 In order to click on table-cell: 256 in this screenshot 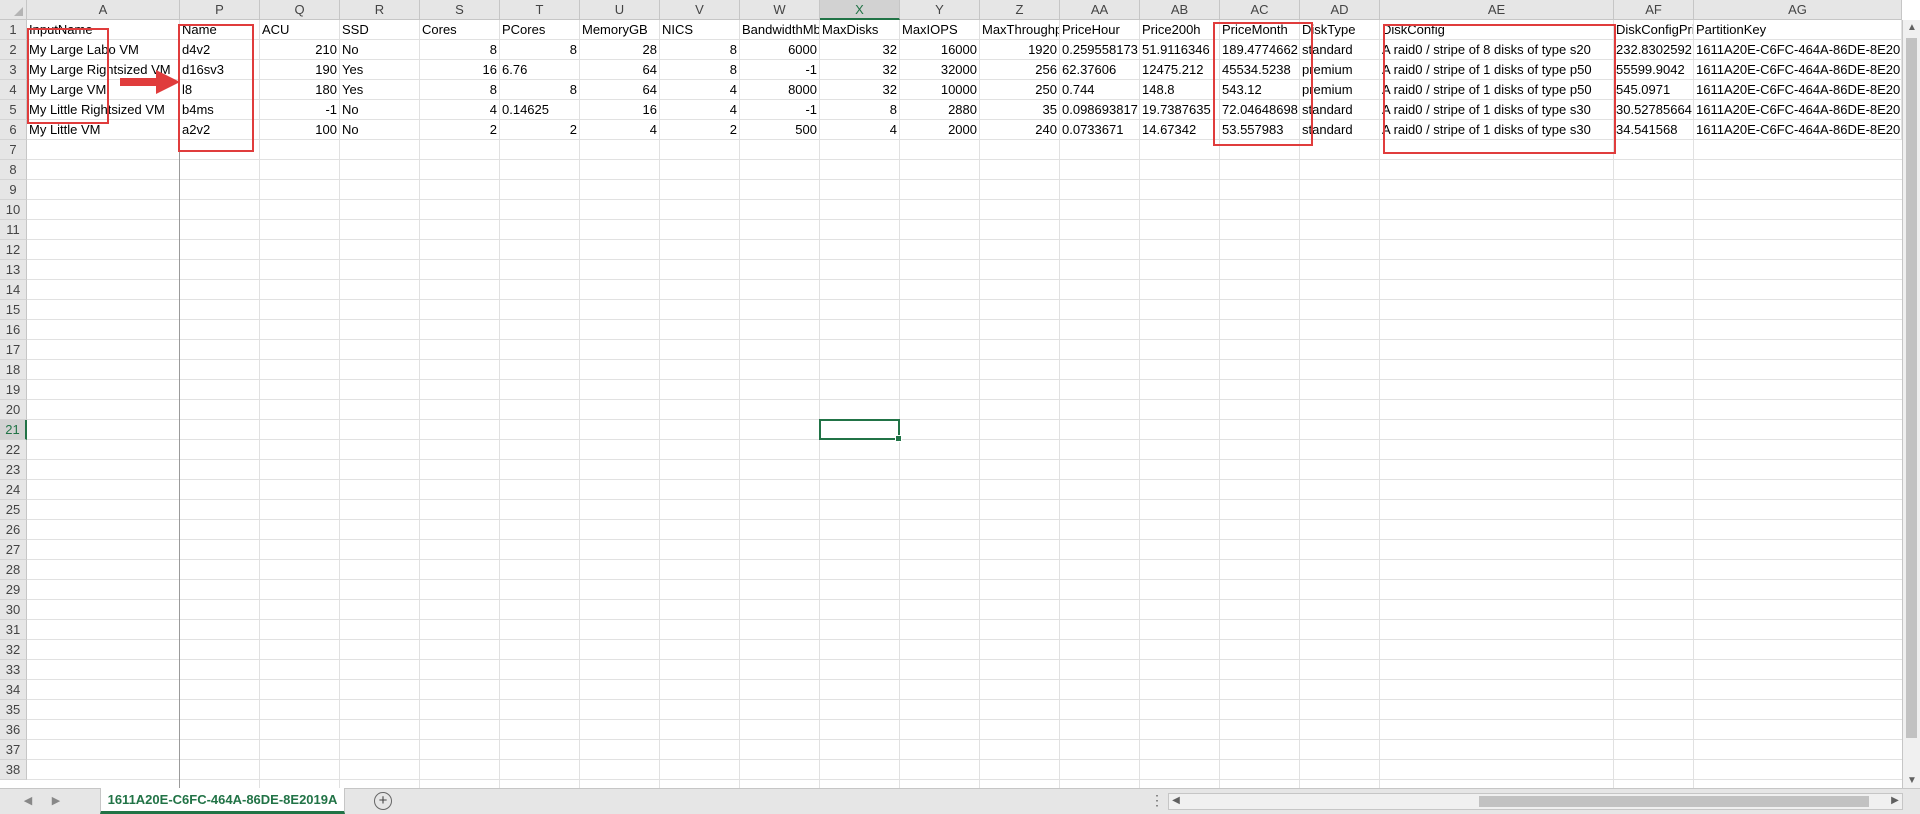, I will do `click(1020, 70)`.